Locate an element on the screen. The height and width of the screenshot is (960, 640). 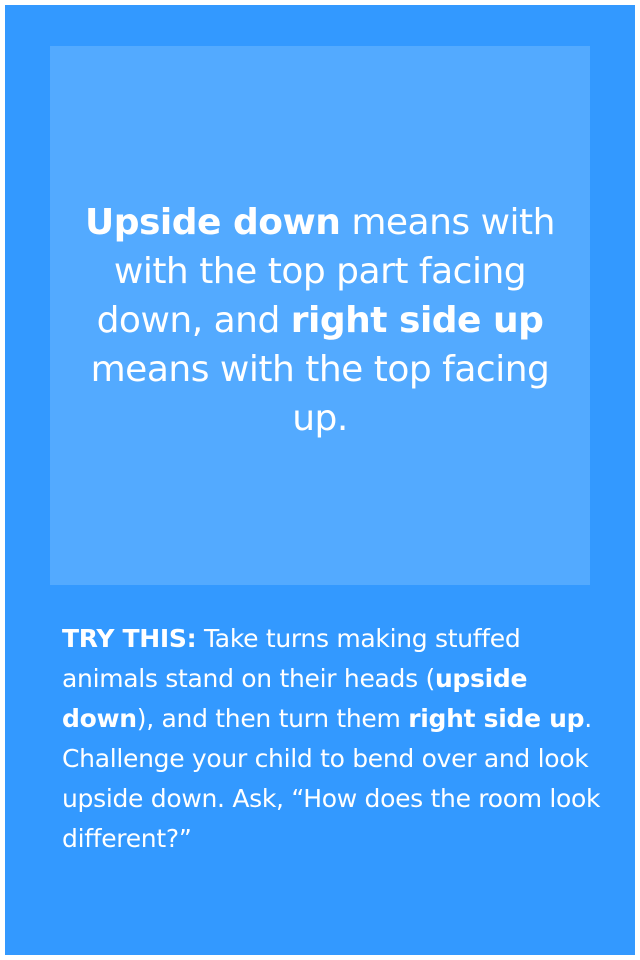
term-right-side-up: right side up is located at coordinates (417, 320).